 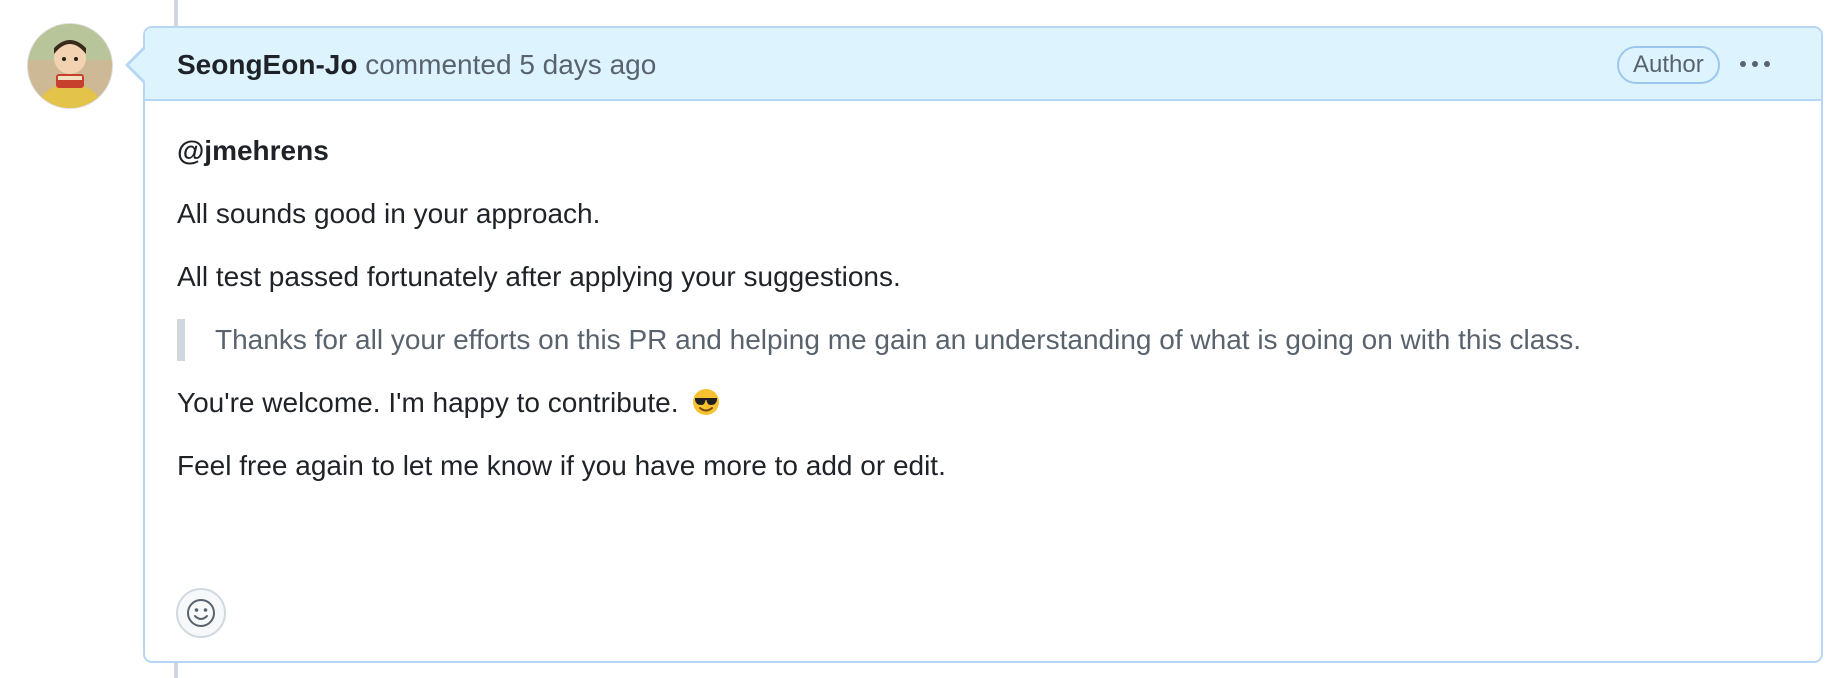 I want to click on user-mention-link: @jmehrens, so click(x=253, y=150).